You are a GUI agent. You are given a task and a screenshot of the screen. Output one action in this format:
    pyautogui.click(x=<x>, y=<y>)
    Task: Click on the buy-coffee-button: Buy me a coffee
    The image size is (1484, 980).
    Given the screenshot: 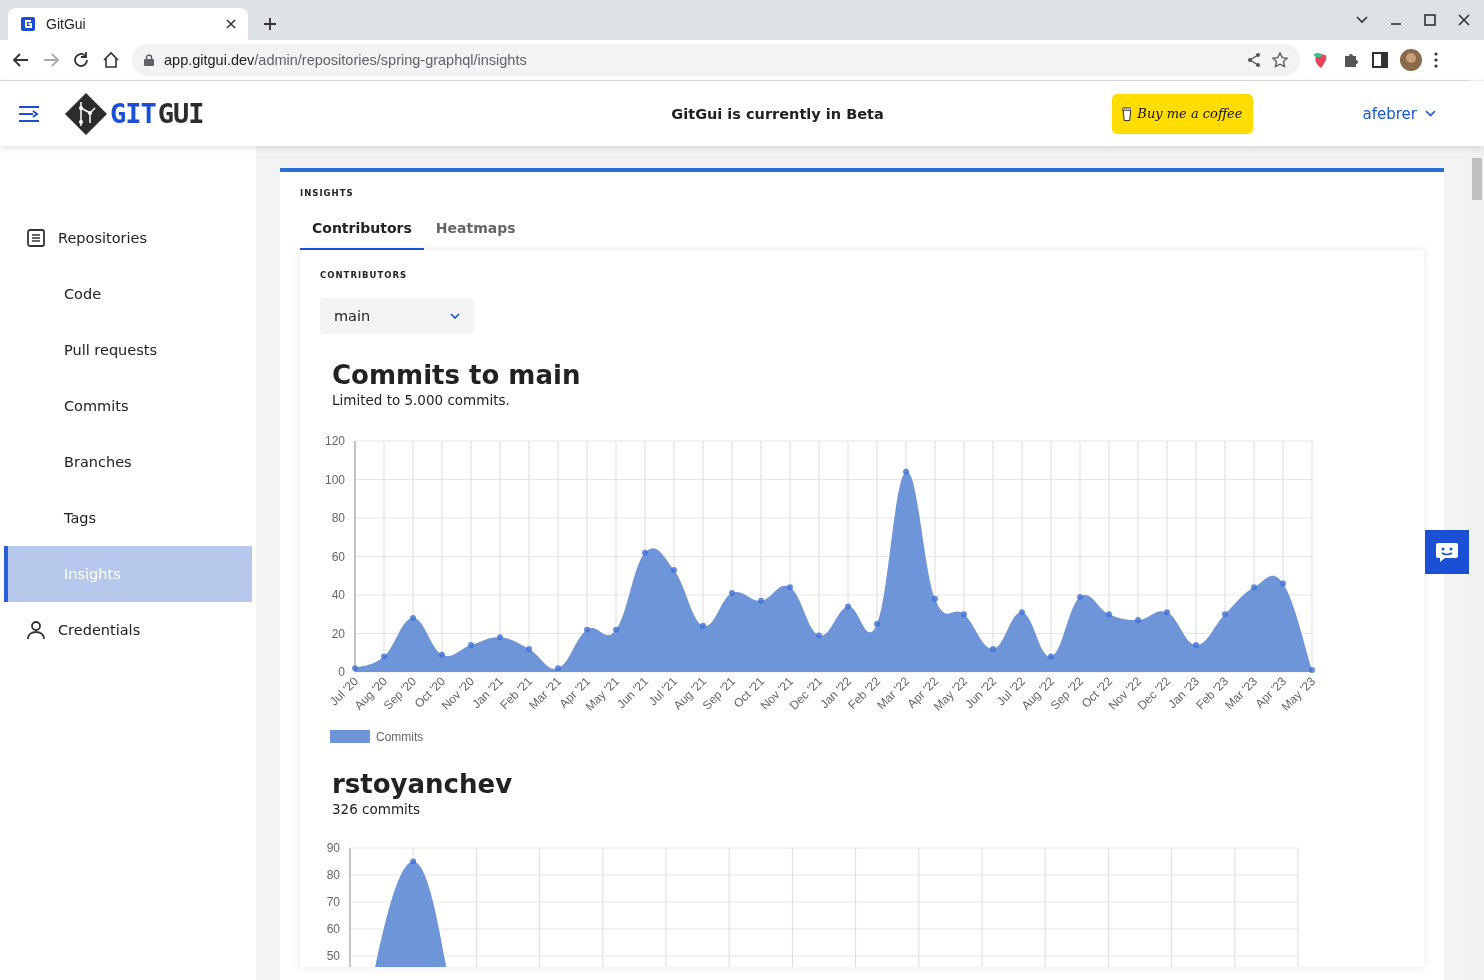 What is the action you would take?
    pyautogui.click(x=1182, y=113)
    